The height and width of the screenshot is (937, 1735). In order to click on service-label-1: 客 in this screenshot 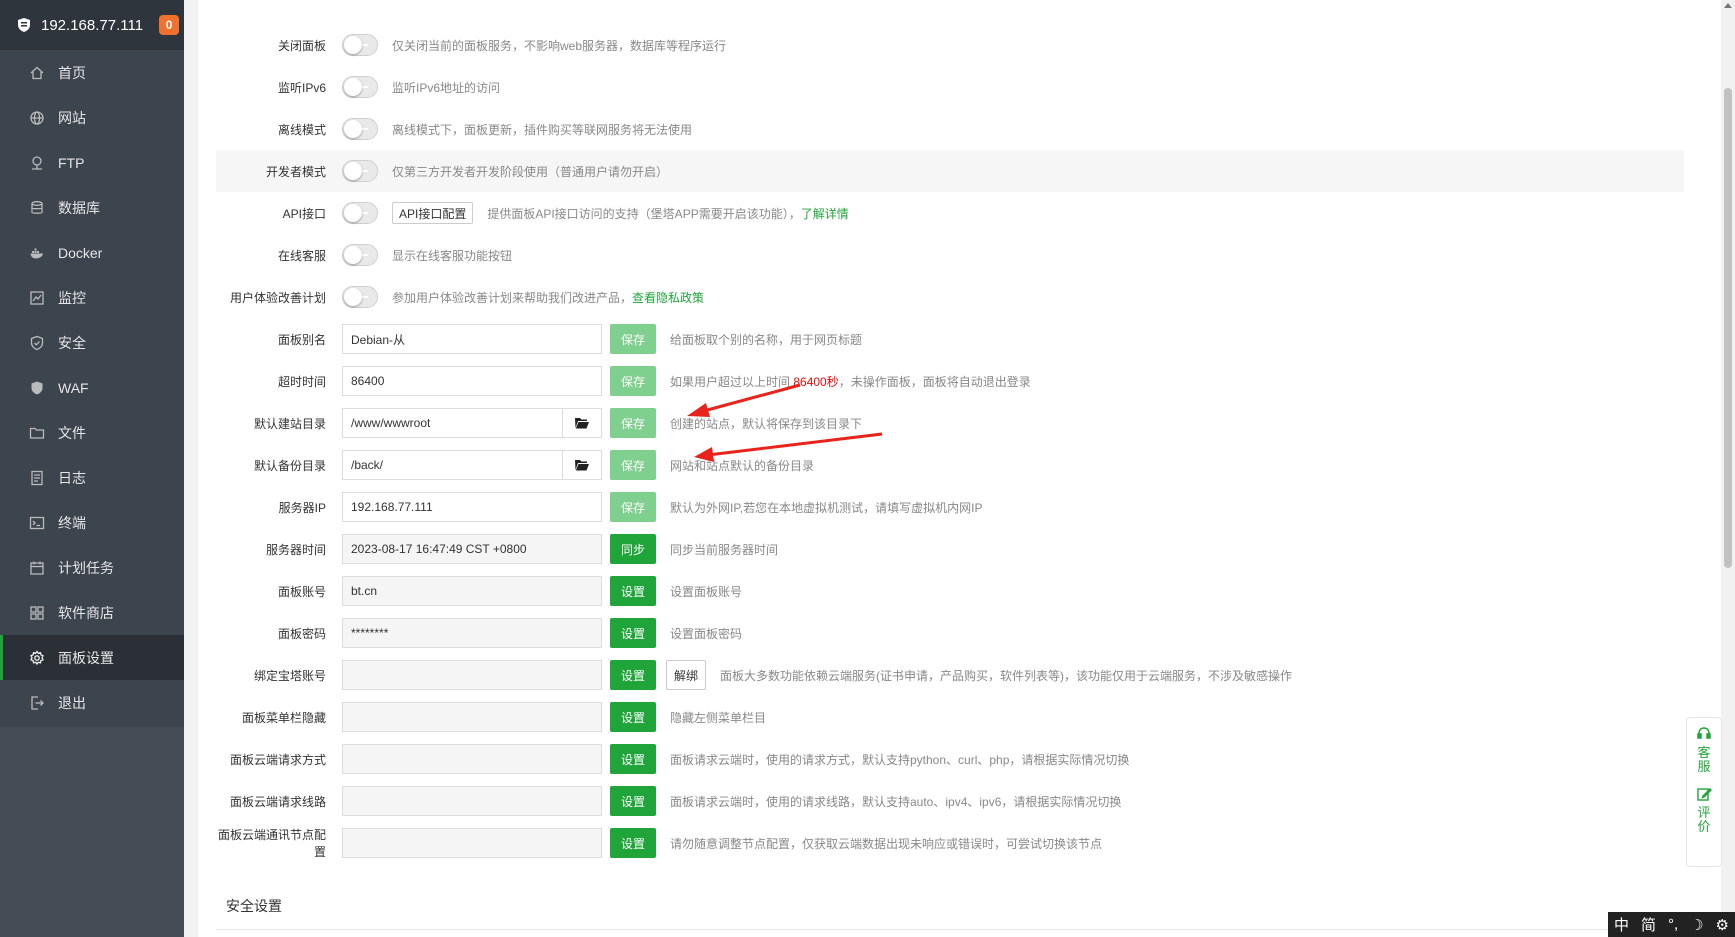, I will do `click(1704, 752)`.